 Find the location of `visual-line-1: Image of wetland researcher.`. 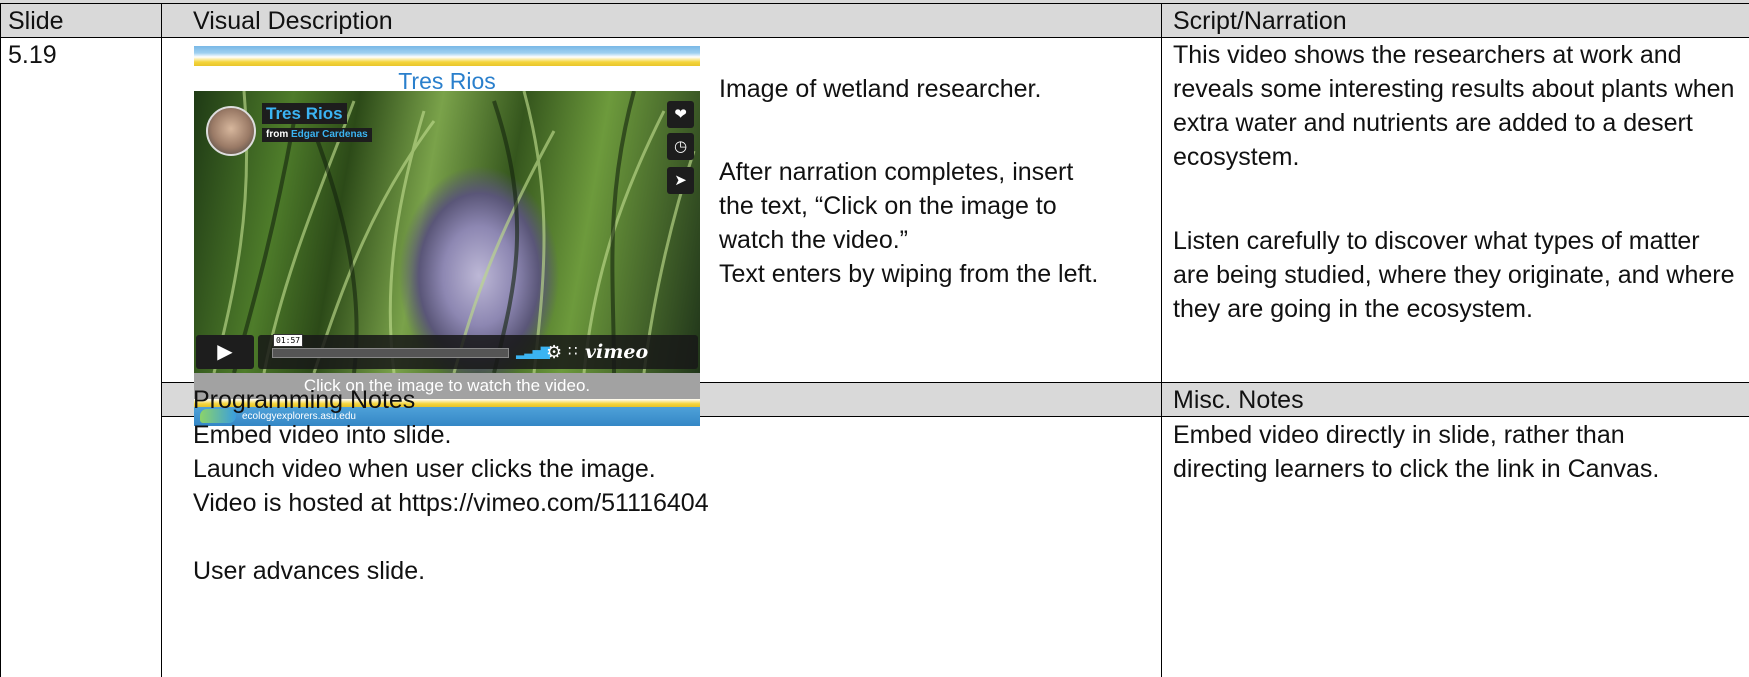

visual-line-1: Image of wetland researcher. is located at coordinates (880, 89).